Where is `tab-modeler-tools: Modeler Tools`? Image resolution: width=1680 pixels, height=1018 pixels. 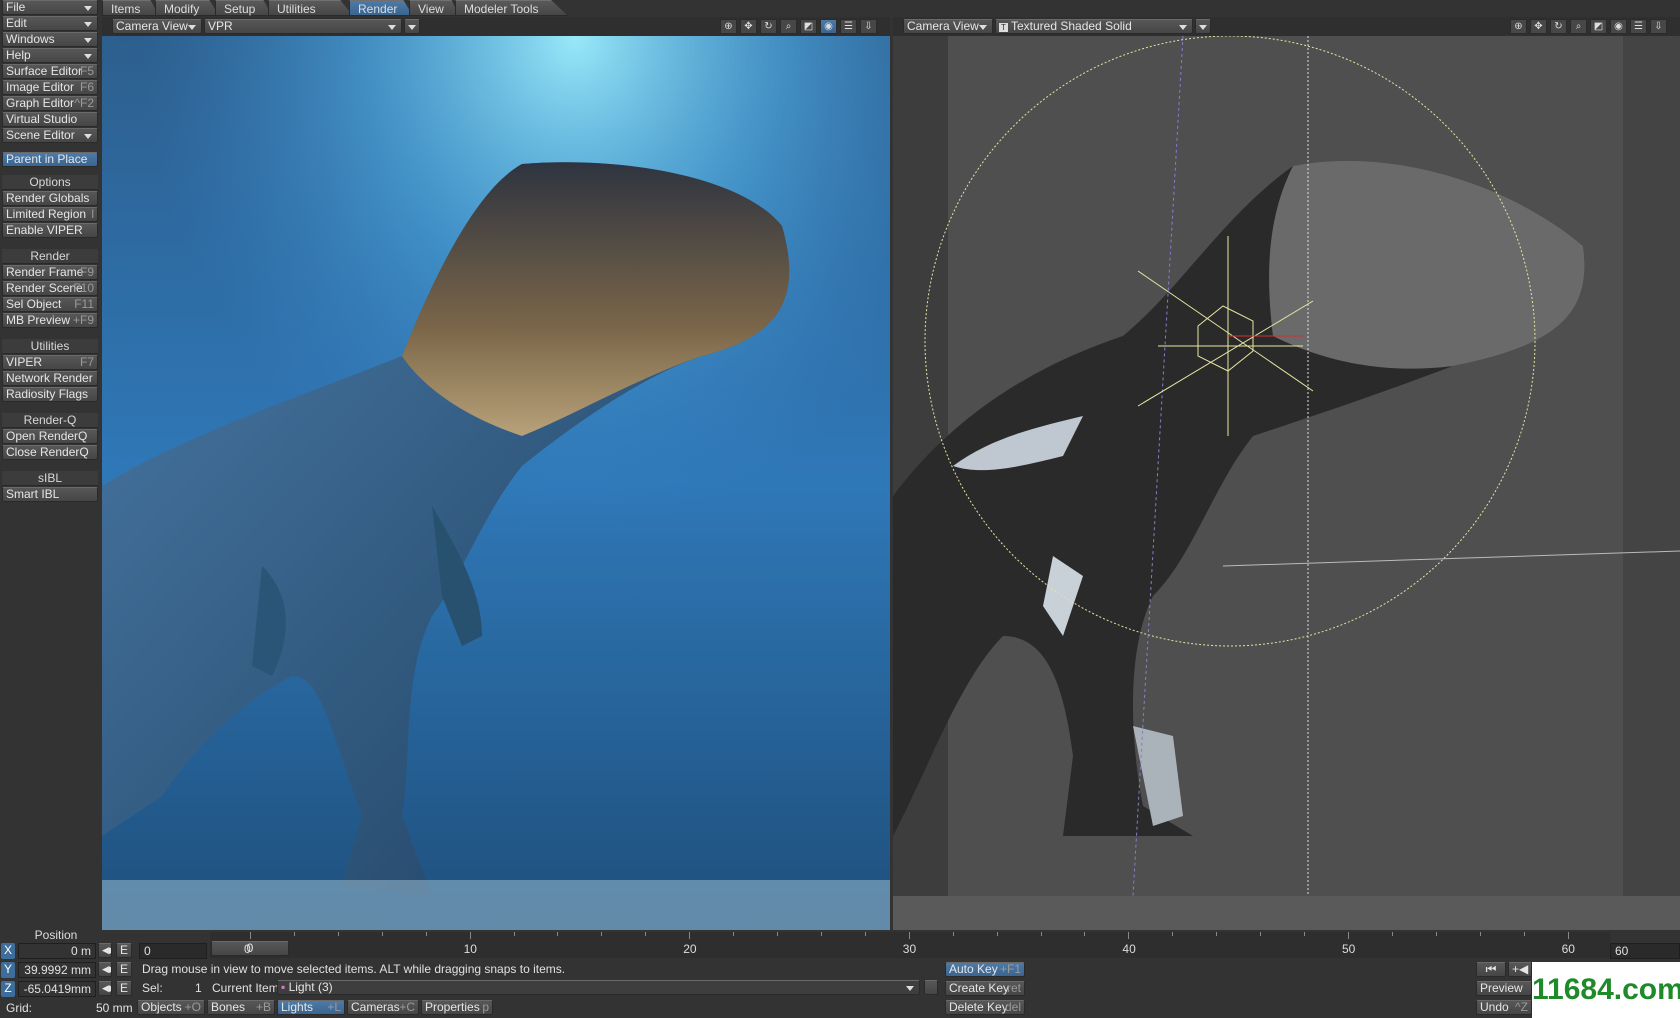 tab-modeler-tools: Modeler Tools is located at coordinates (511, 8).